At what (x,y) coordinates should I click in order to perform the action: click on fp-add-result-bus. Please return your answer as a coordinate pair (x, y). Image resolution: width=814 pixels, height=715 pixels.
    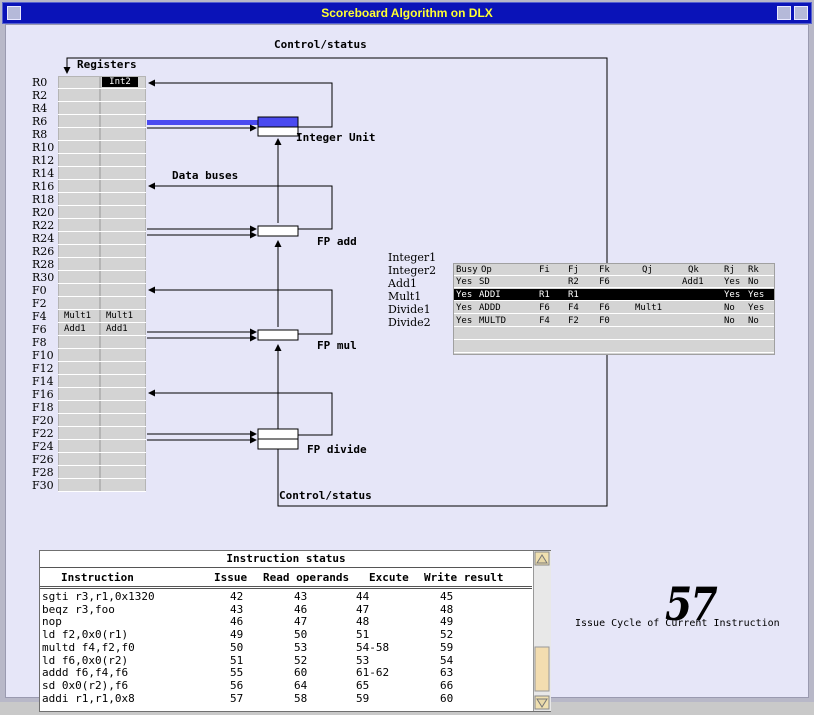
    Looking at the image, I should click on (240, 206).